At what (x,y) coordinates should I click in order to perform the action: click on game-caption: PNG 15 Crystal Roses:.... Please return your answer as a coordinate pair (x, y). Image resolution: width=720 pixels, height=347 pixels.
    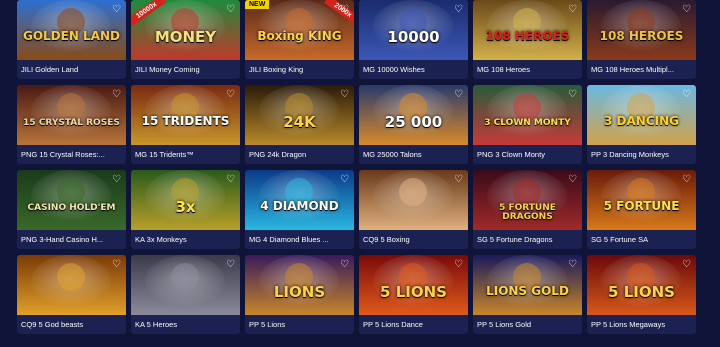
    Looking at the image, I should click on (63, 154).